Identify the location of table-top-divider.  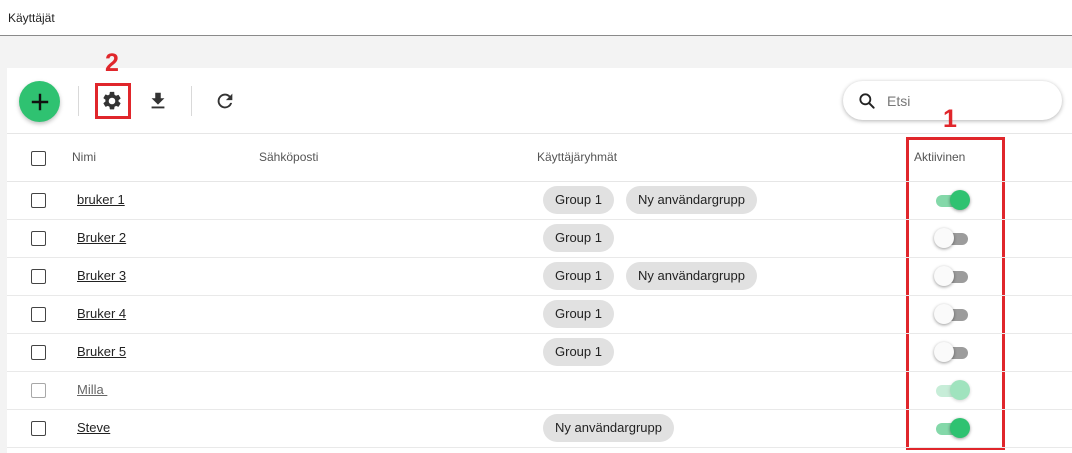
(539, 133).